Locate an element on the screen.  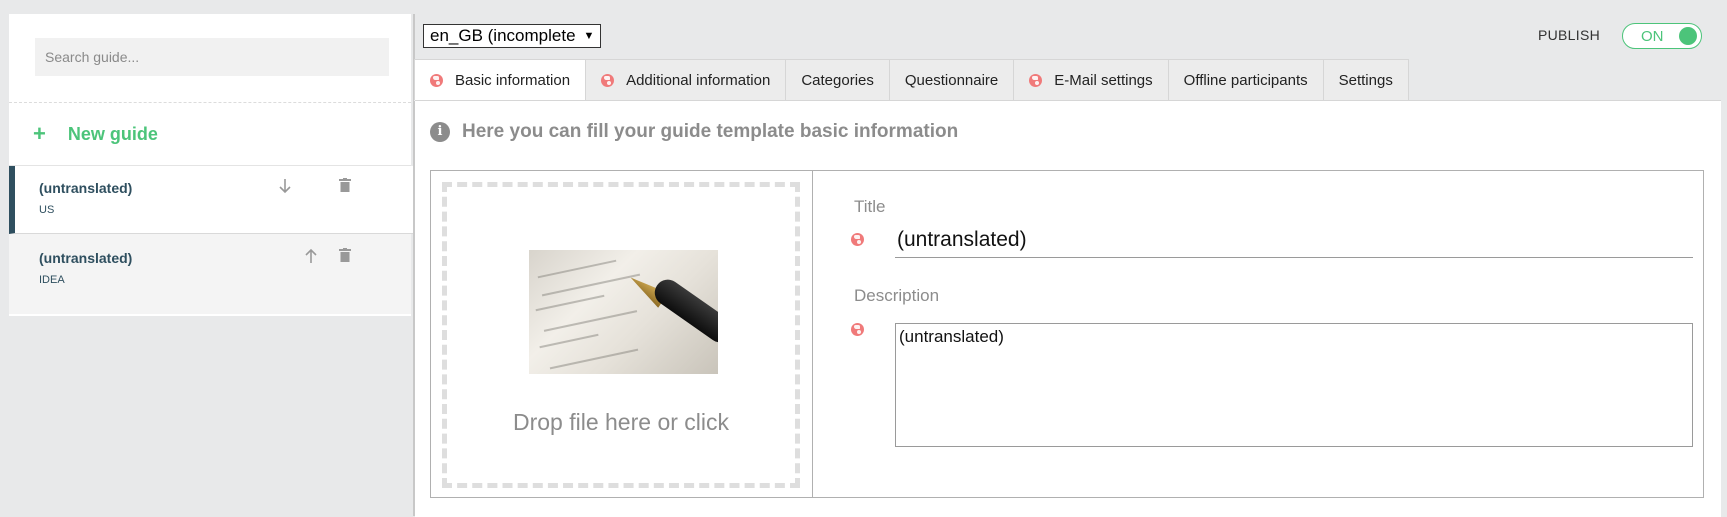
tab-questionnaire: Questionnaire is located at coordinates (952, 80).